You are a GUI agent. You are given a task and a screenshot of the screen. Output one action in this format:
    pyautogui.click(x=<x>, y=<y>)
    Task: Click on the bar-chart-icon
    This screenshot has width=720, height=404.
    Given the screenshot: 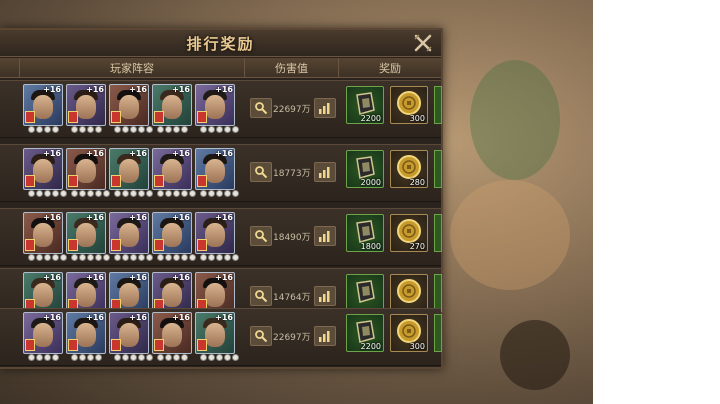 What is the action you would take?
    pyautogui.click(x=324, y=108)
    